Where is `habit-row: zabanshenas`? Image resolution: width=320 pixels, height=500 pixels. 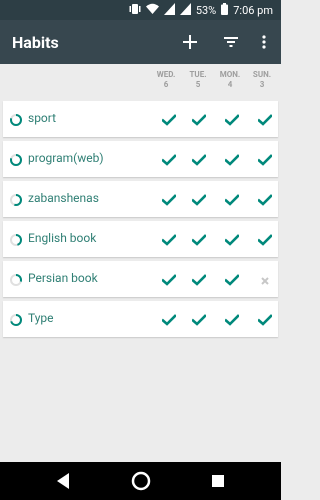
habit-row: zabanshenas is located at coordinates (140, 199).